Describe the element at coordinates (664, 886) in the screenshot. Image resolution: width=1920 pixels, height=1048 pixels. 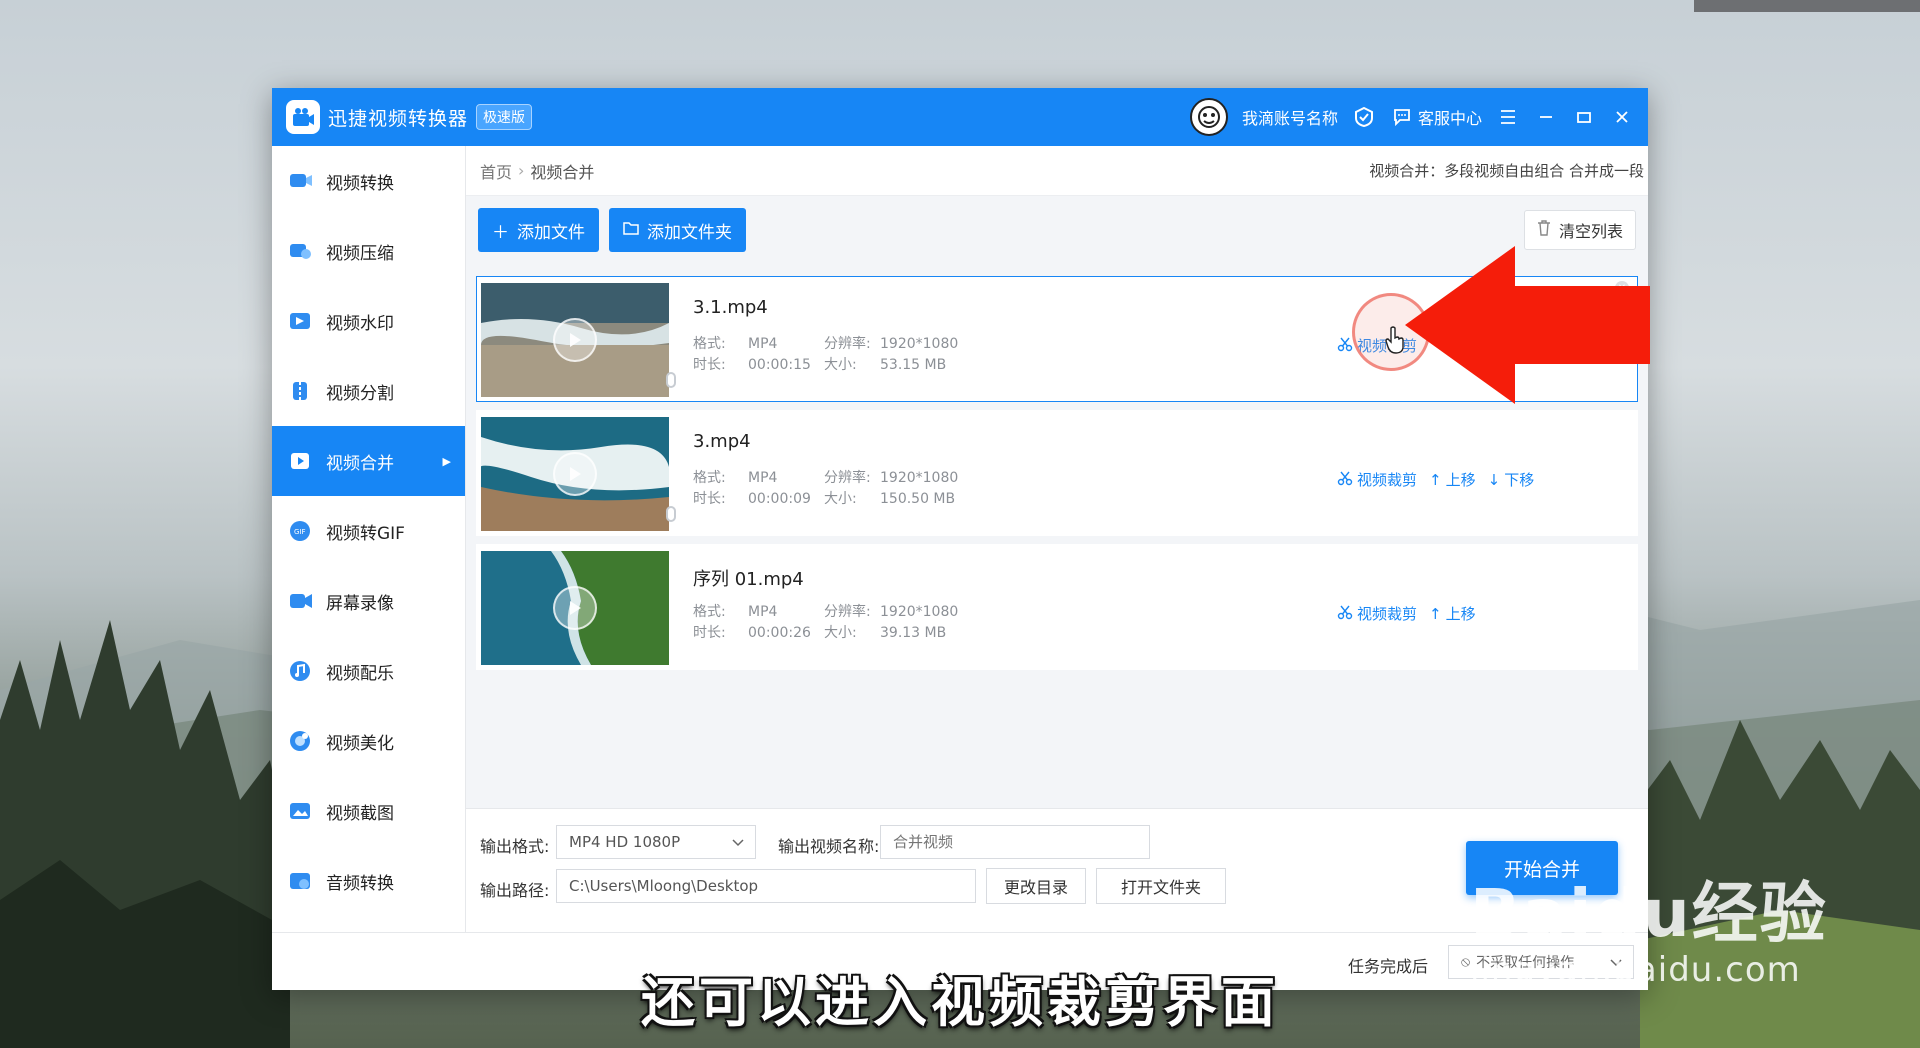
I see `output-path-value: C:\Users\Mloong\Desktop` at that location.